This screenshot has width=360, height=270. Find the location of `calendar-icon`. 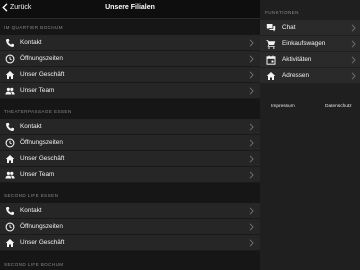

calendar-icon is located at coordinates (271, 60).